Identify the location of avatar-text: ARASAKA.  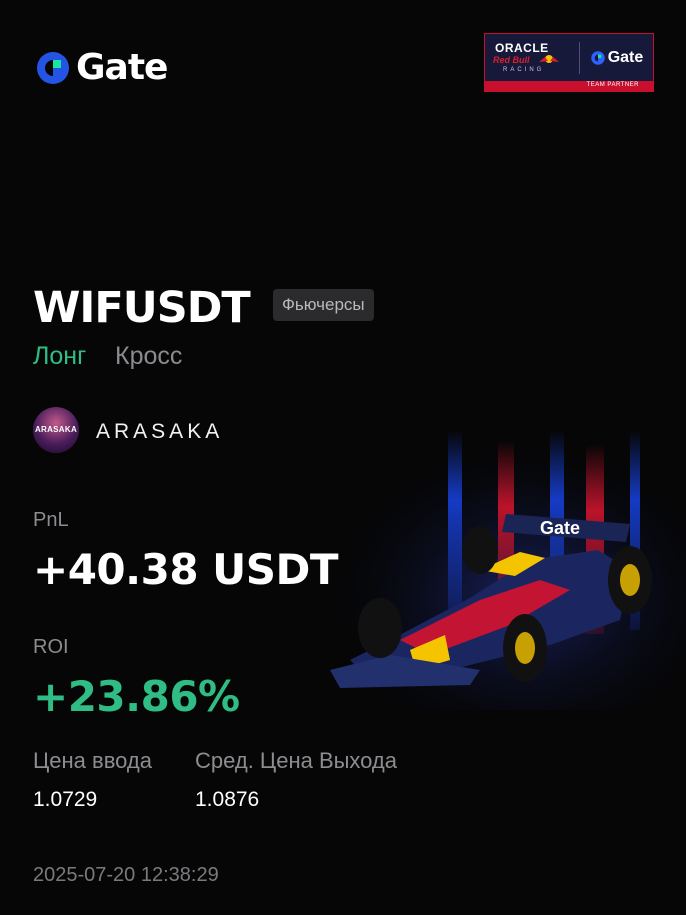
(56, 429).